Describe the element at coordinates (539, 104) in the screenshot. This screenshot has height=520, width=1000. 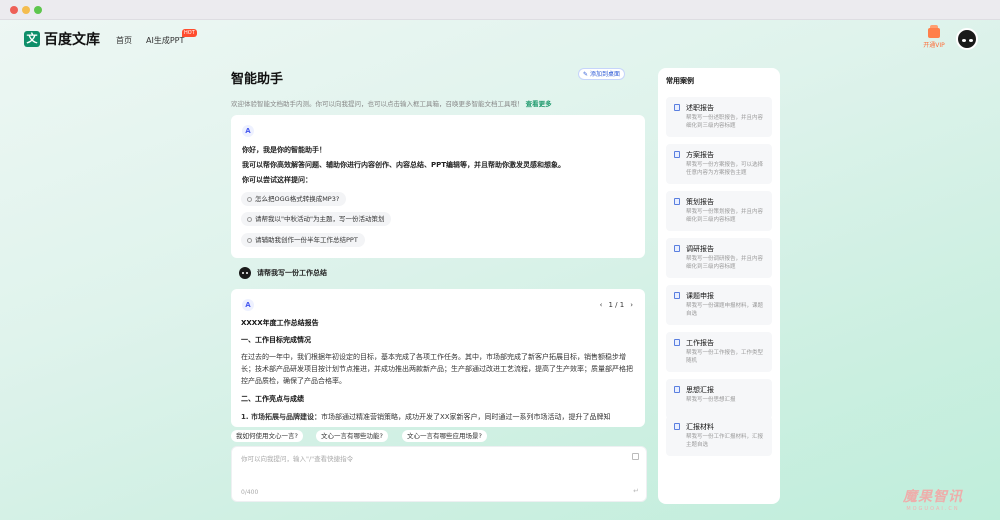
I see `see-more-link: 查看更多` at that location.